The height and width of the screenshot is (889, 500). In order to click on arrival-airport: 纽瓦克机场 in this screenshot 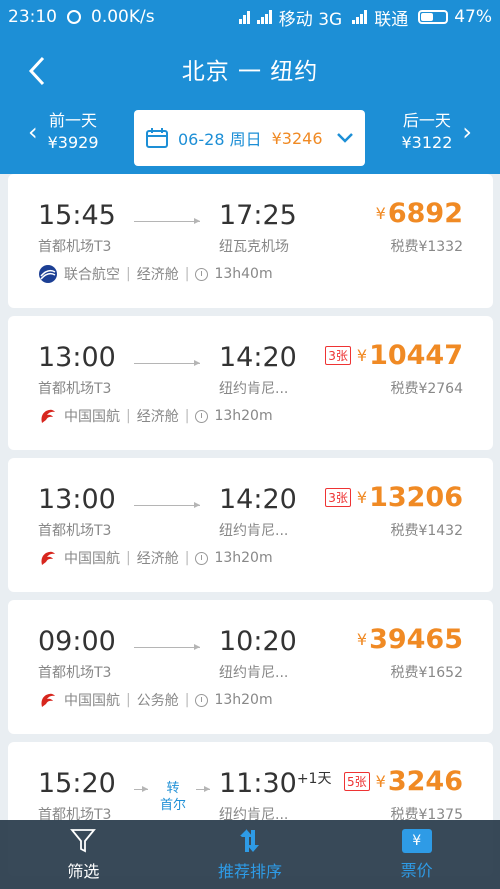, I will do `click(254, 247)`.